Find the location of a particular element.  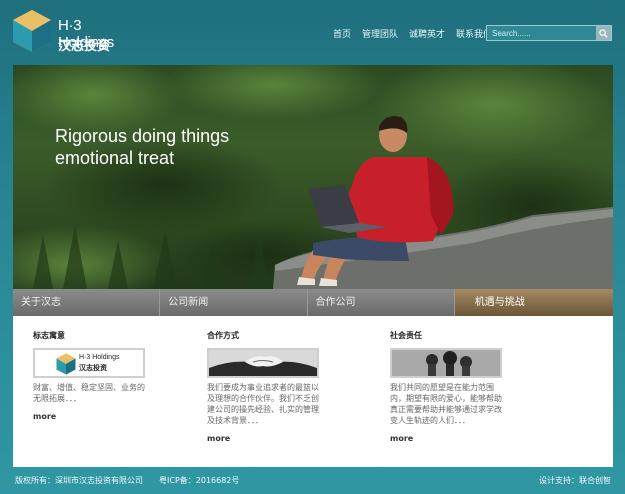

hands-thumbnail is located at coordinates (446, 363).